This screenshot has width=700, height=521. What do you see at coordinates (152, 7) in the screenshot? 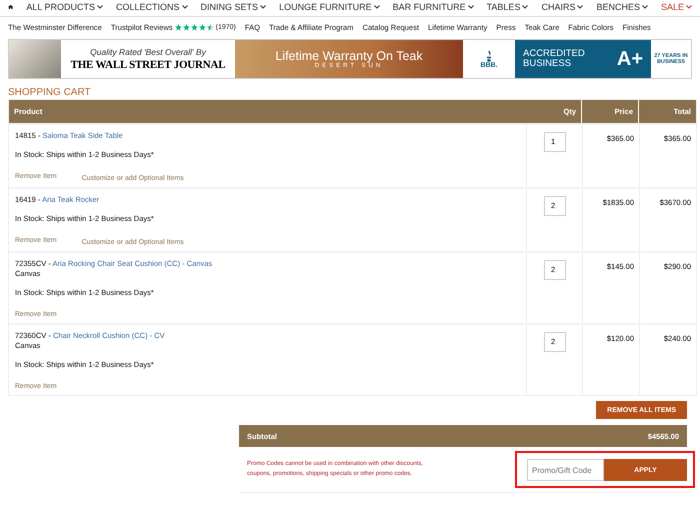
I see `nav-menu-item: COLLECTIONS` at bounding box center [152, 7].